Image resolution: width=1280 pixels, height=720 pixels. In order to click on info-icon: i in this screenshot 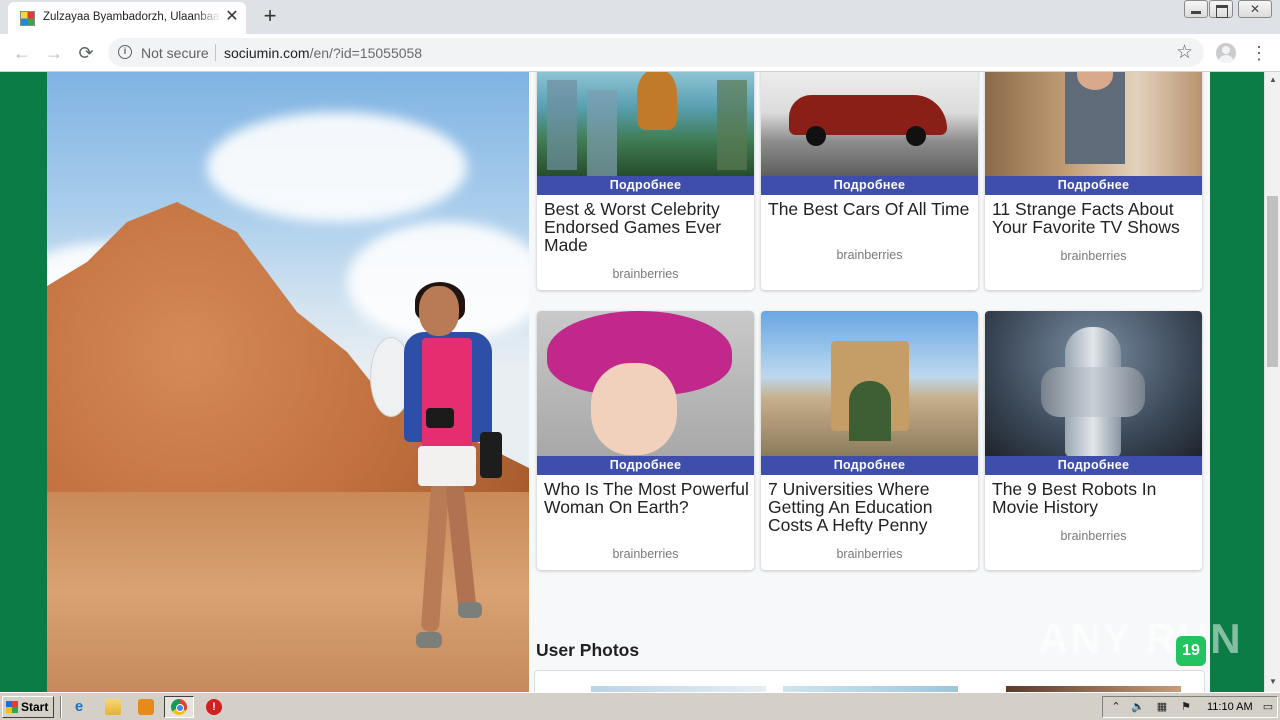, I will do `click(125, 52)`.